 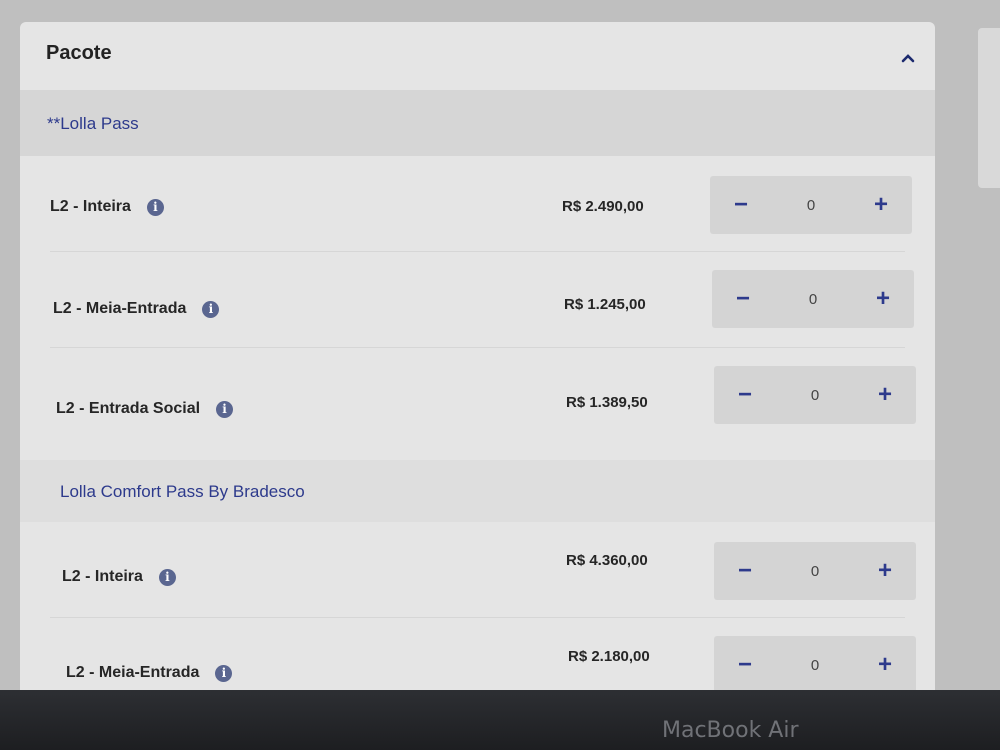 I want to click on chevron-up-icon, so click(x=908, y=58).